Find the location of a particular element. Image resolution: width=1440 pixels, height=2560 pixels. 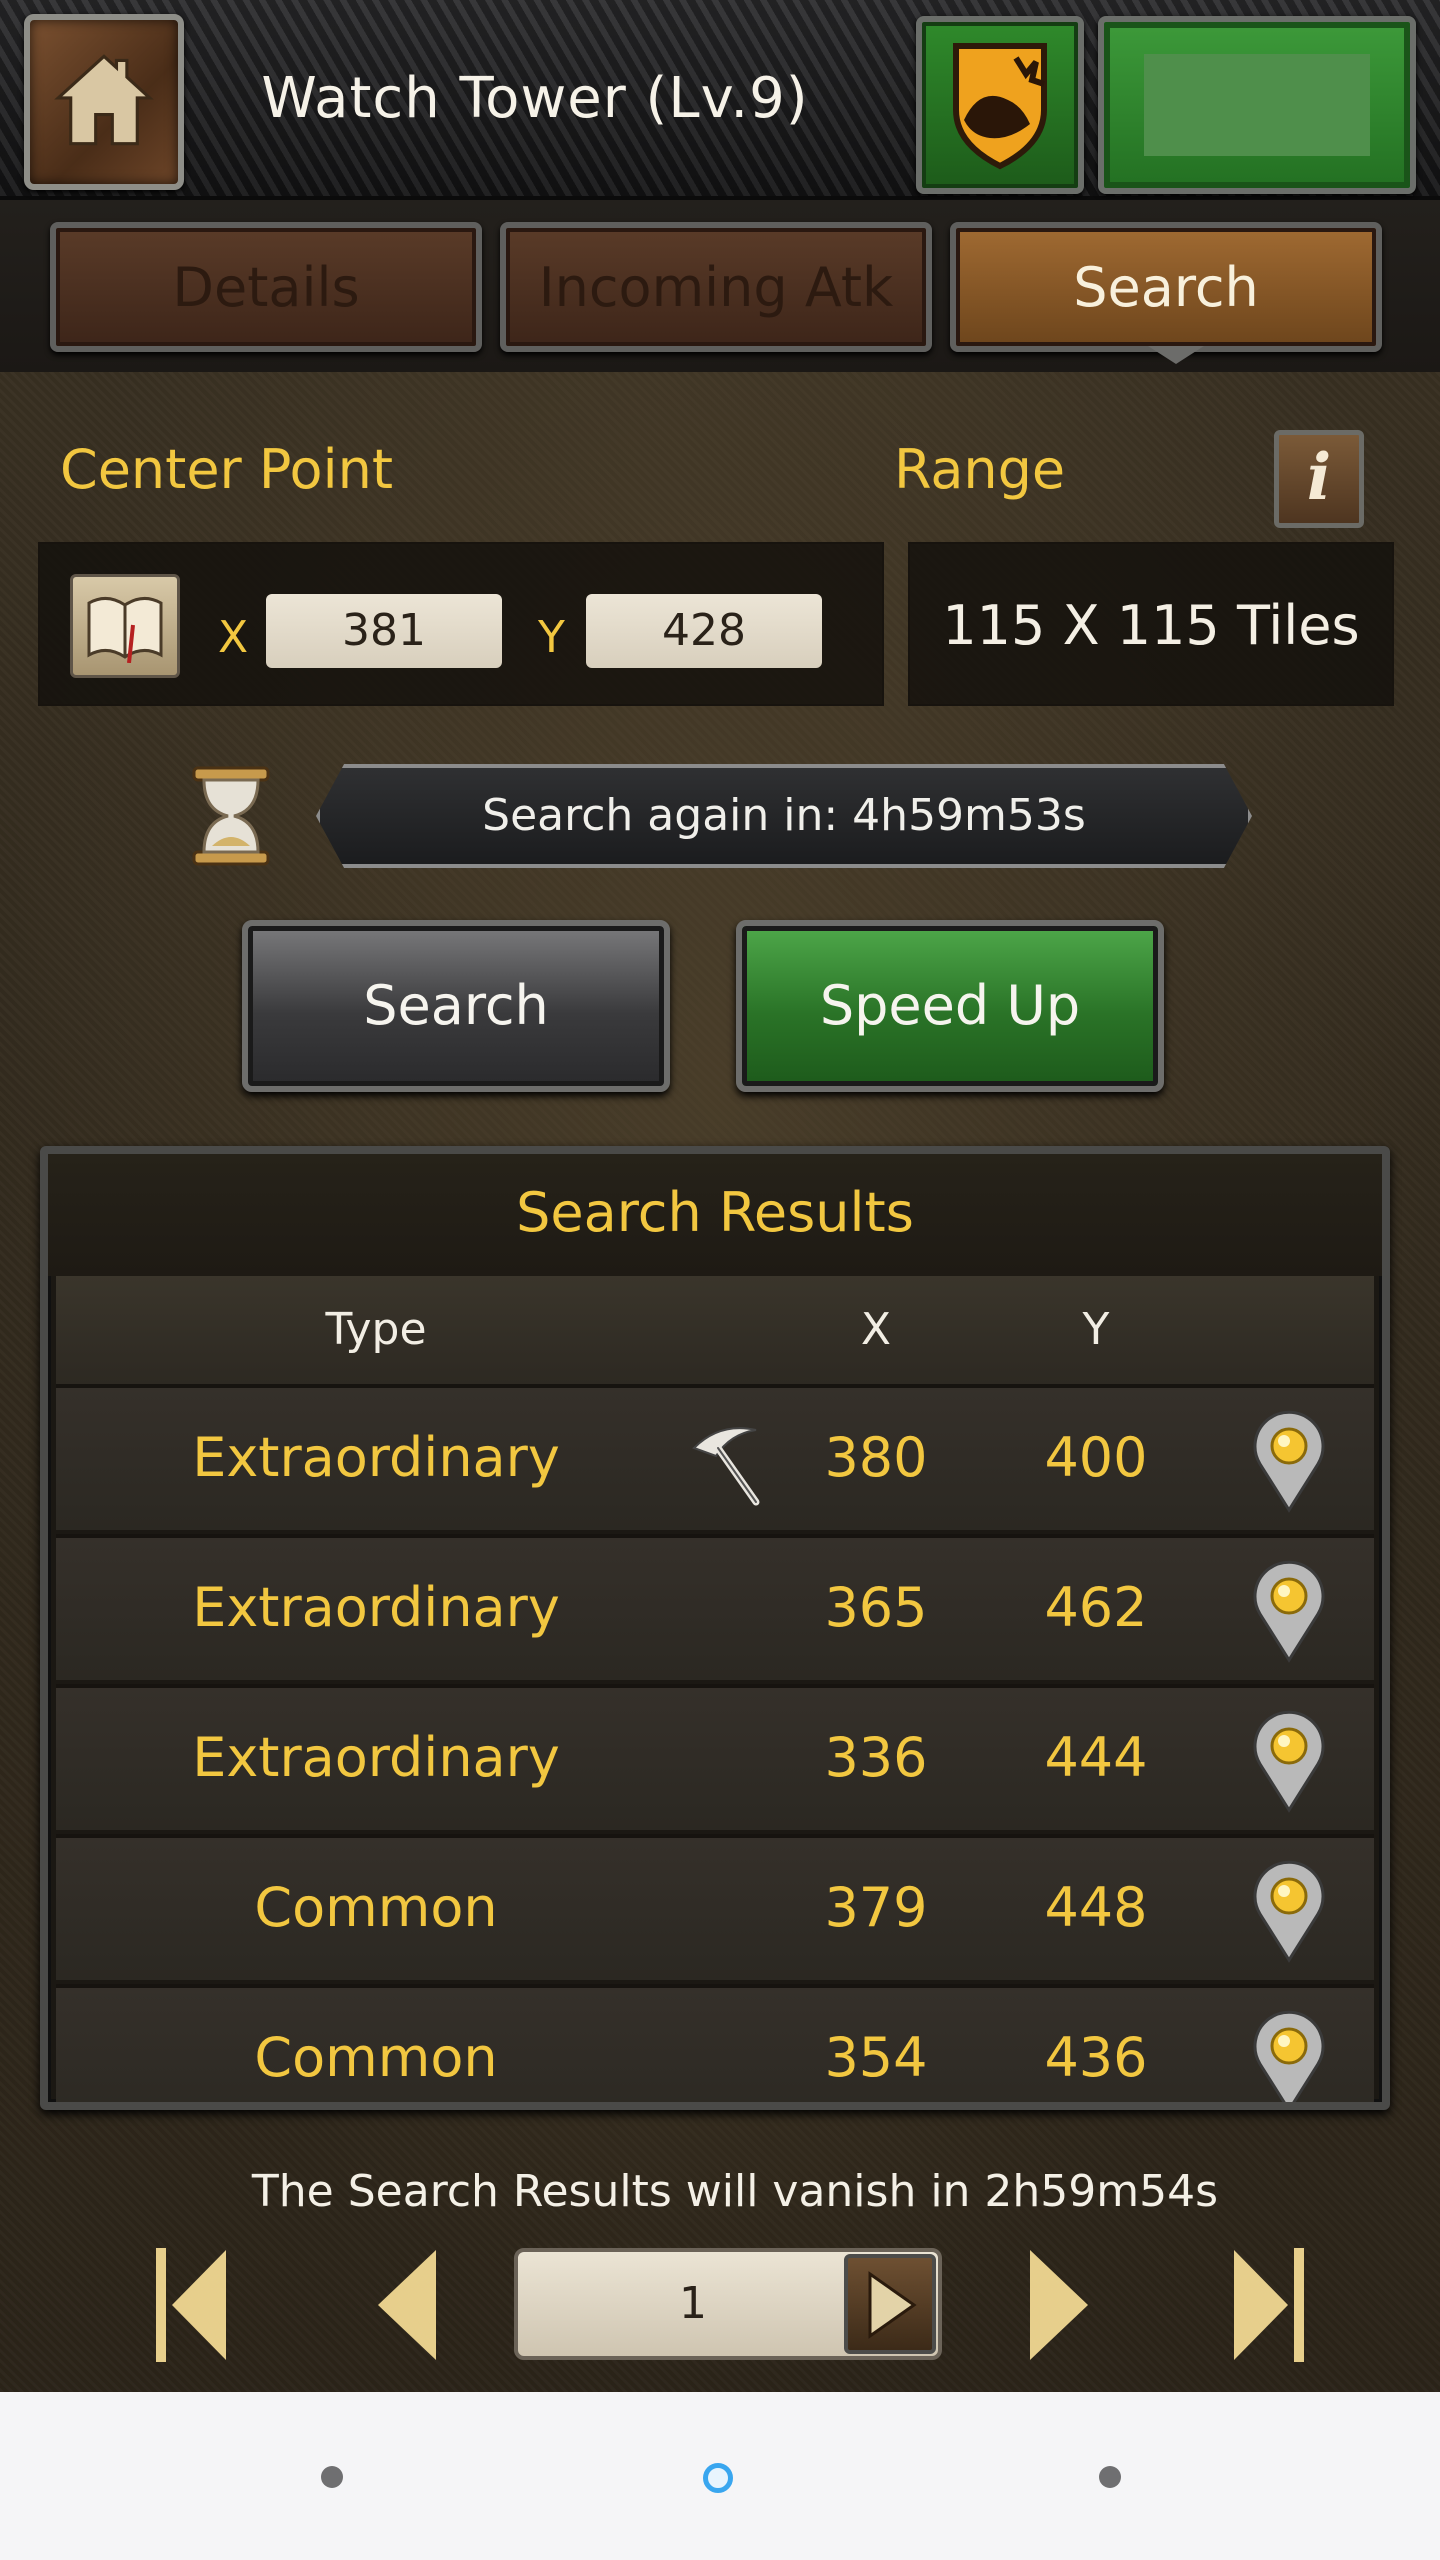

page-number: 1 is located at coordinates (693, 2303).